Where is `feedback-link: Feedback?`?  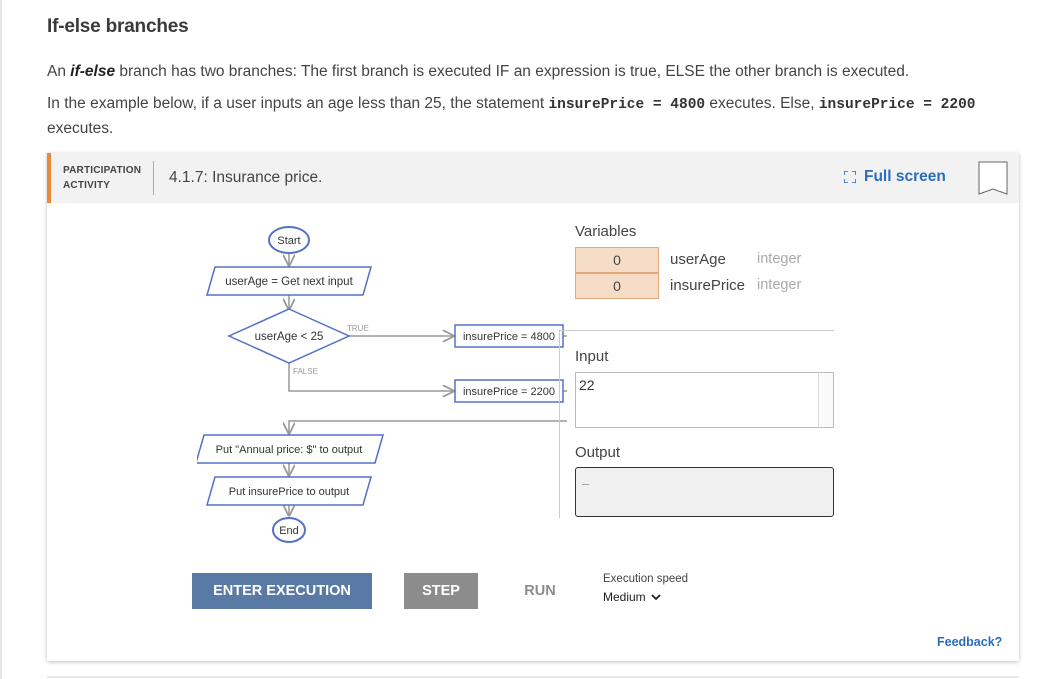
feedback-link: Feedback? is located at coordinates (969, 642).